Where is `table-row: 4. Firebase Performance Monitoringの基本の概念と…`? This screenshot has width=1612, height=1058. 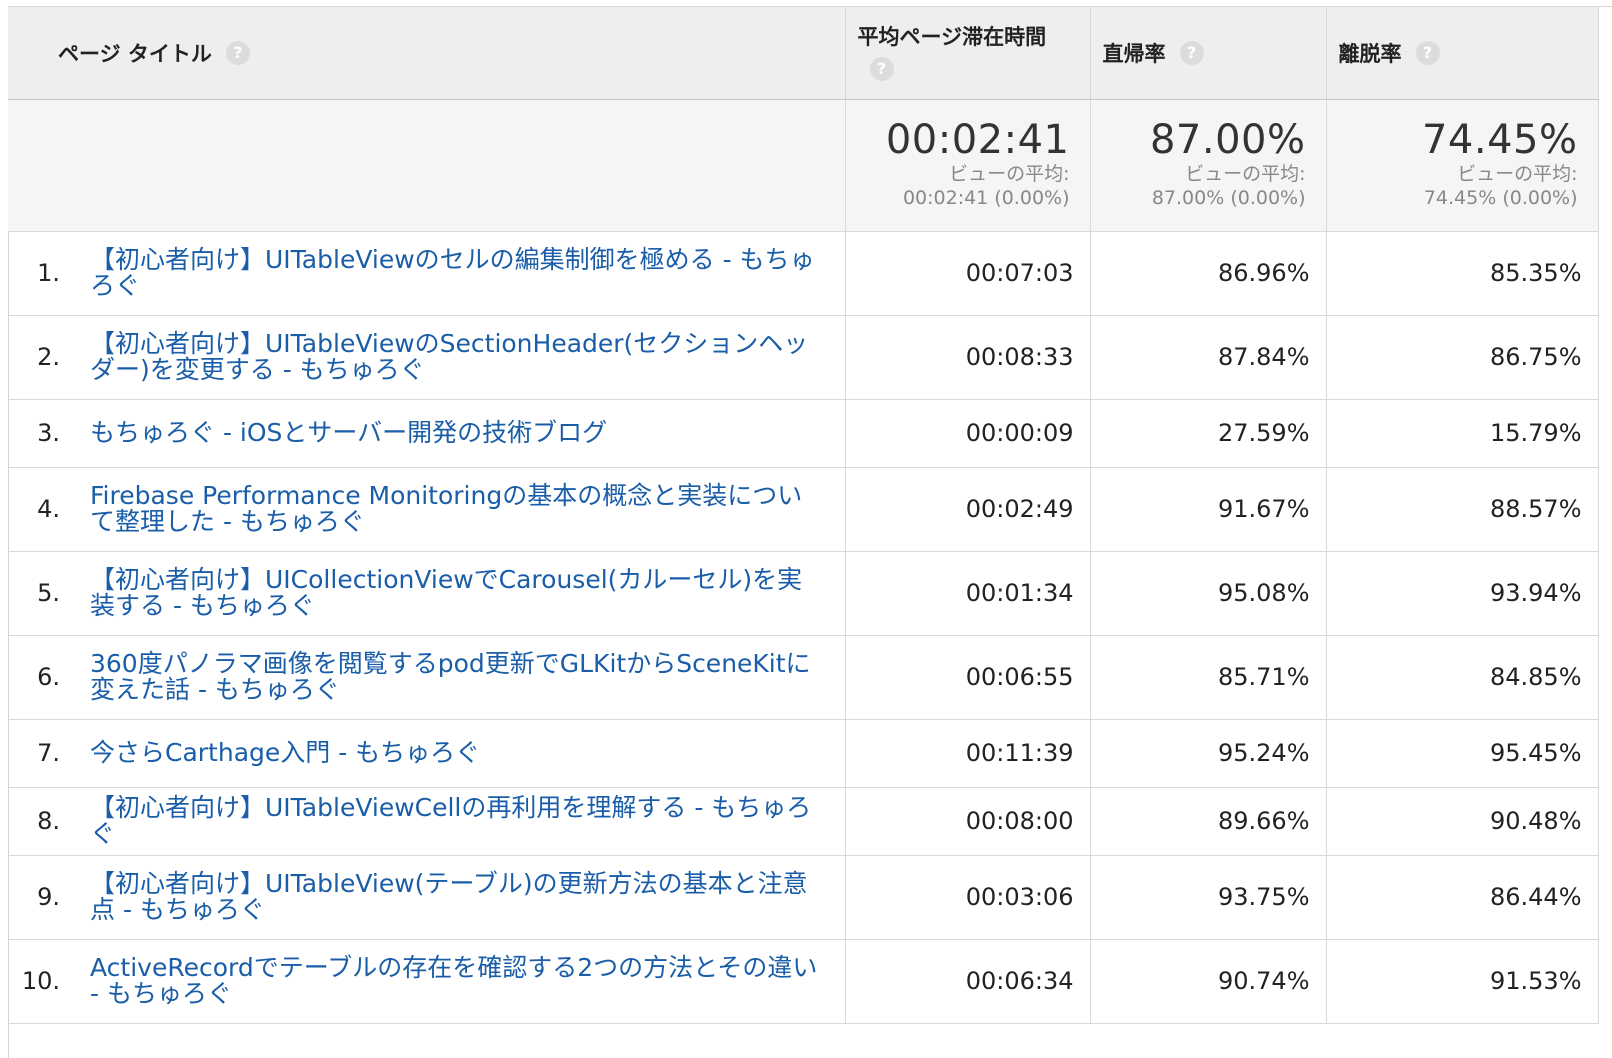 table-row: 4. Firebase Performance Monitoringの基本の概念と… is located at coordinates (803, 509).